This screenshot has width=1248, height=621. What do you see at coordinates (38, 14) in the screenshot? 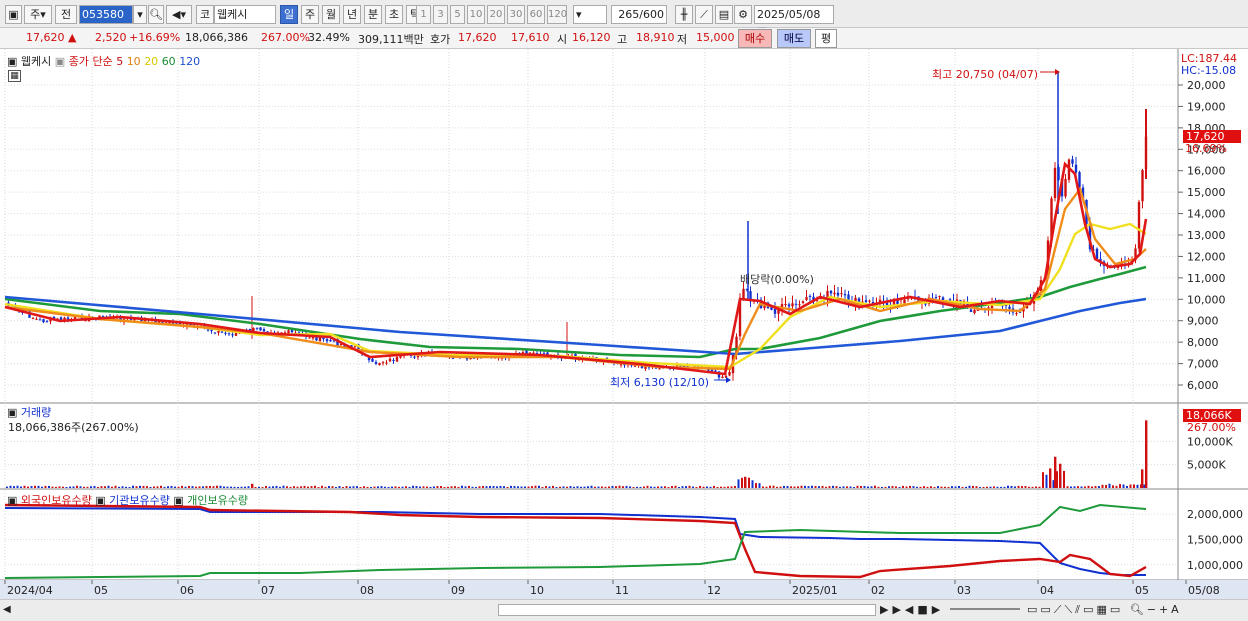
I see `market-select: 주▾` at bounding box center [38, 14].